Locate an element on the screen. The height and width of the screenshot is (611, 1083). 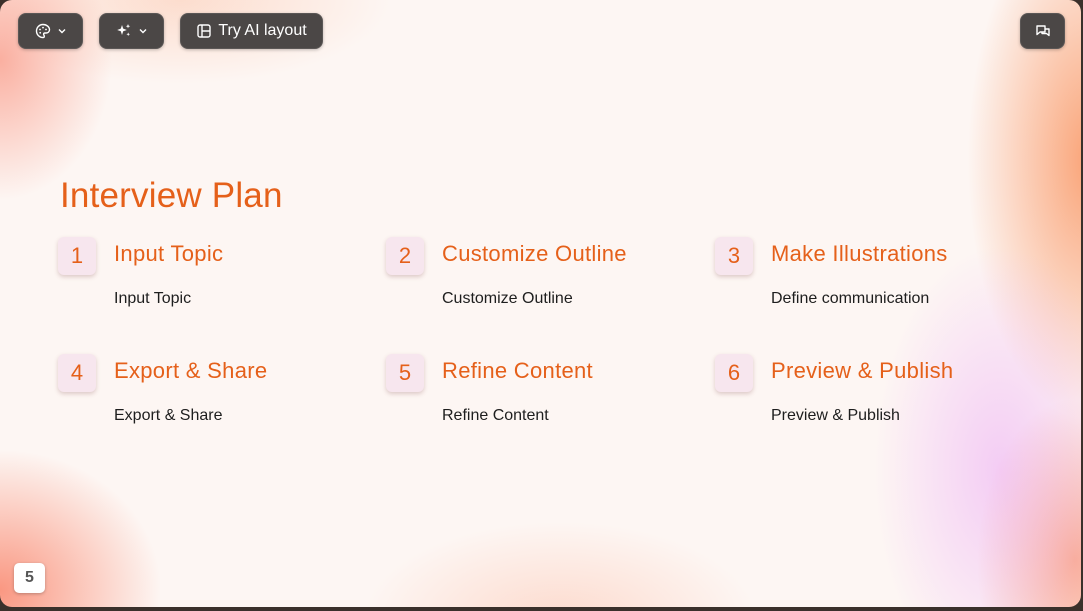
try-ai-layout-button: Try AI layout is located at coordinates (251, 31).